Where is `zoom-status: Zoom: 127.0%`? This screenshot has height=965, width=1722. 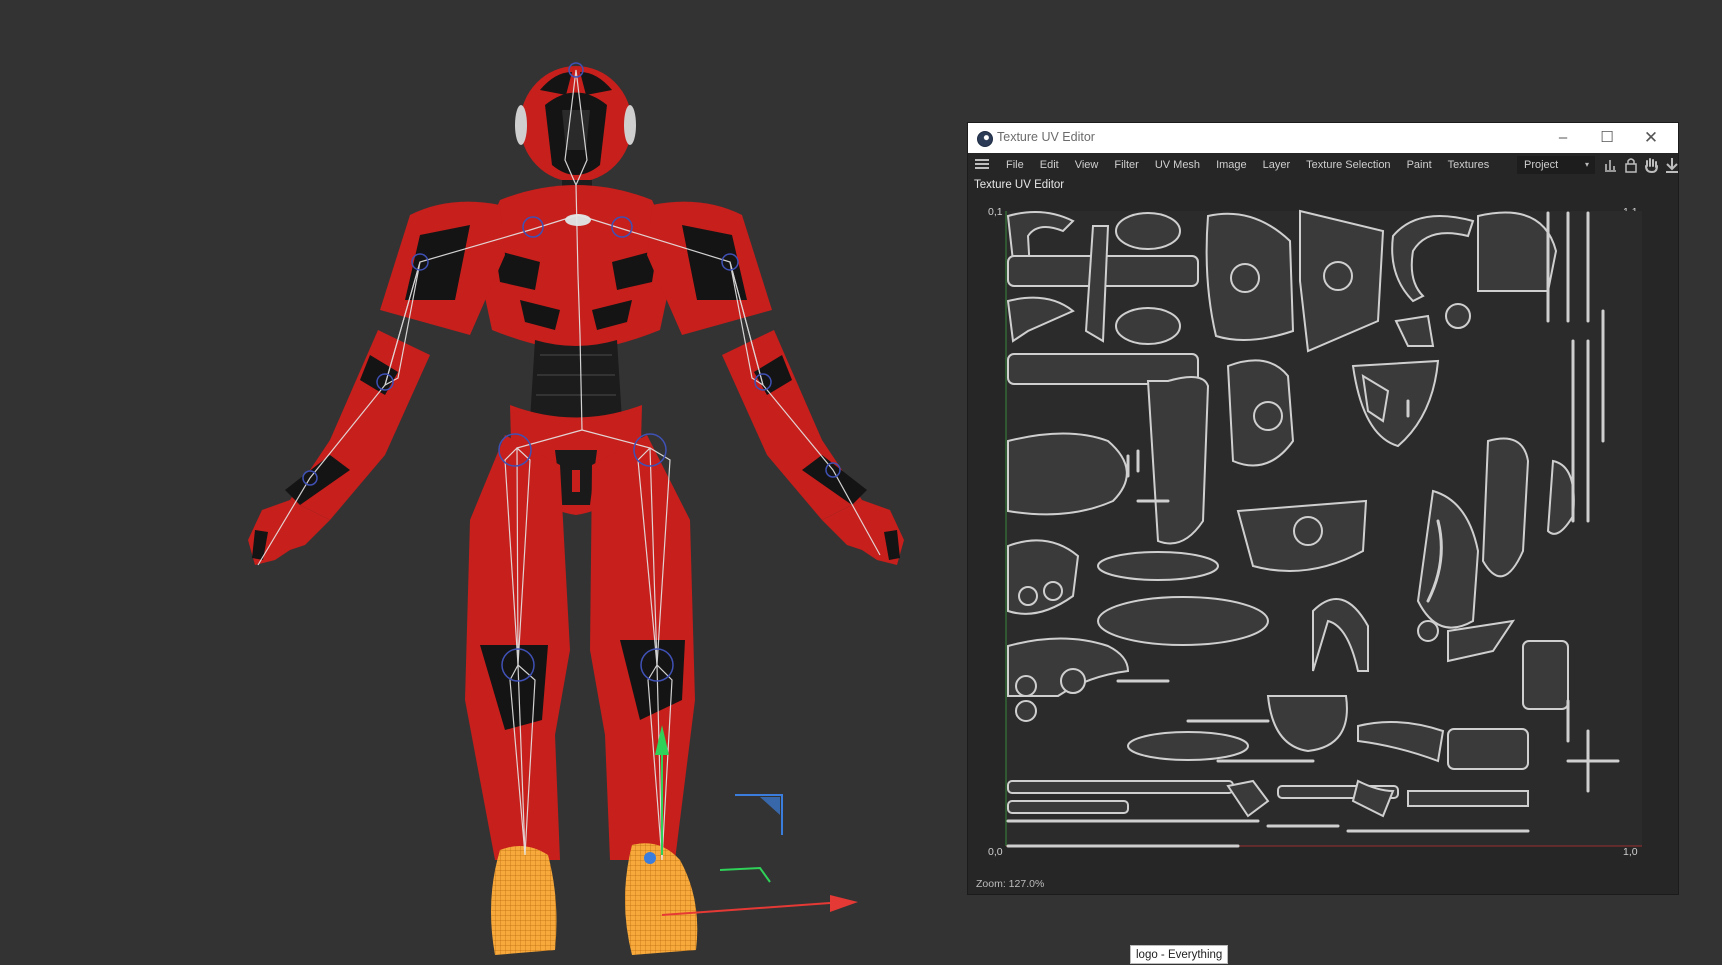 zoom-status: Zoom: 127.0% is located at coordinates (1010, 884).